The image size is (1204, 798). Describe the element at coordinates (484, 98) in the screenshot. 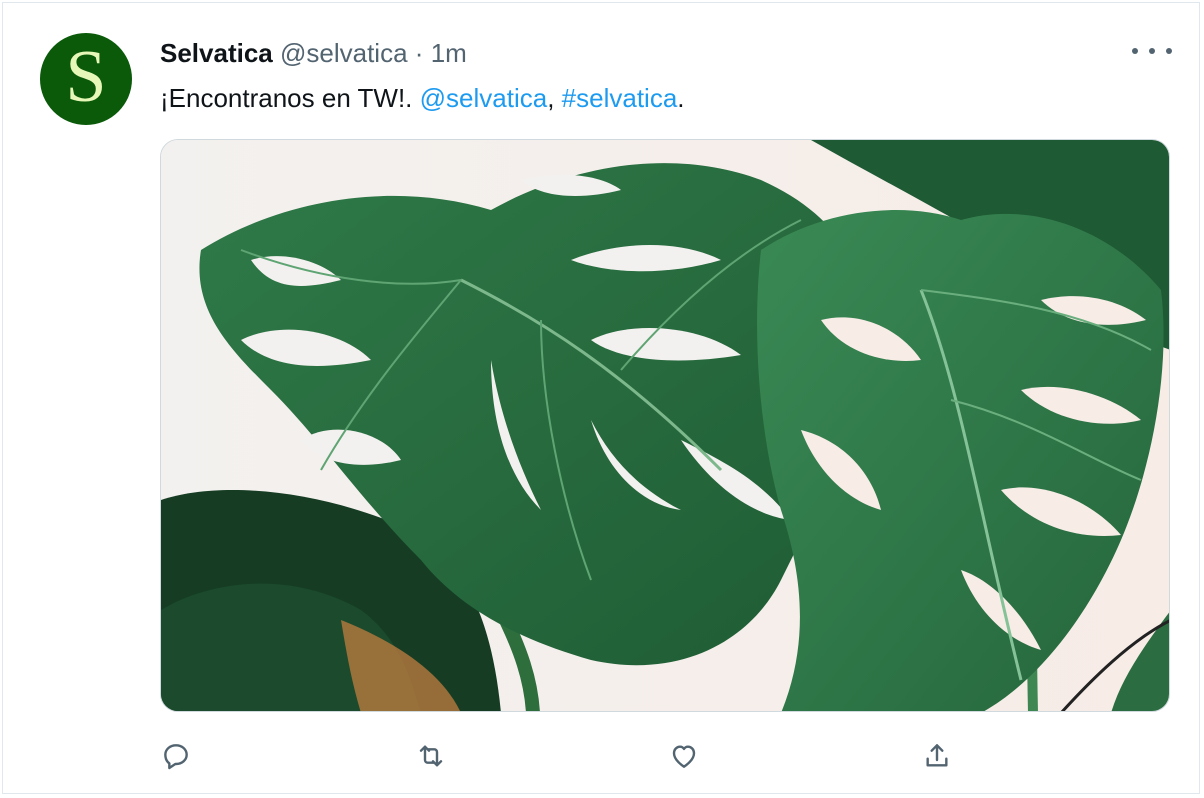

I see `mention-link: @selvatica` at that location.